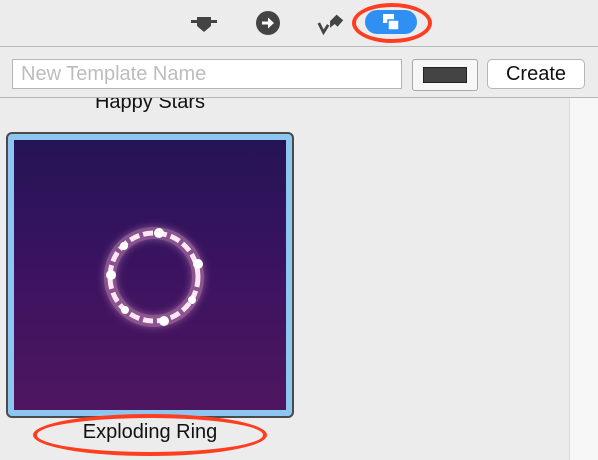 This screenshot has height=460, width=598. I want to click on template-label-selected: Exploding Ring, so click(150, 432).